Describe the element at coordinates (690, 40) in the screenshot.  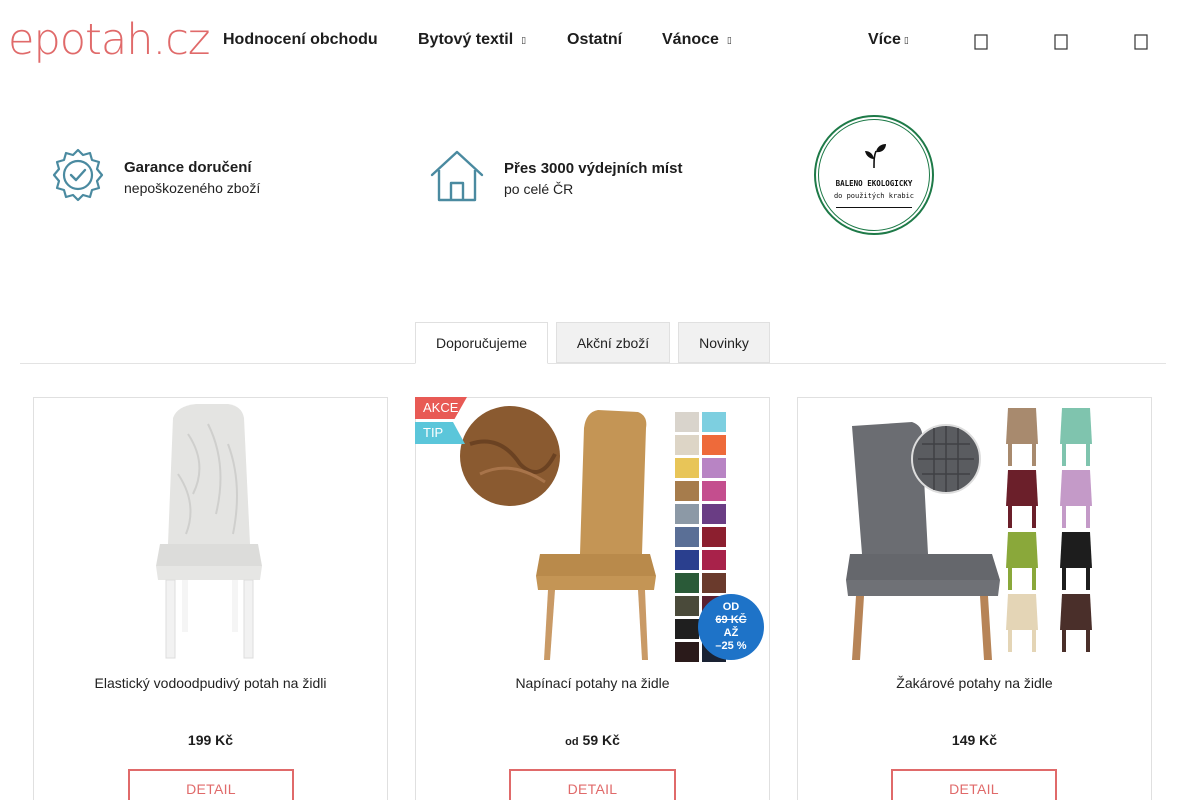
I see `nav-item-label: Vánoce` at that location.